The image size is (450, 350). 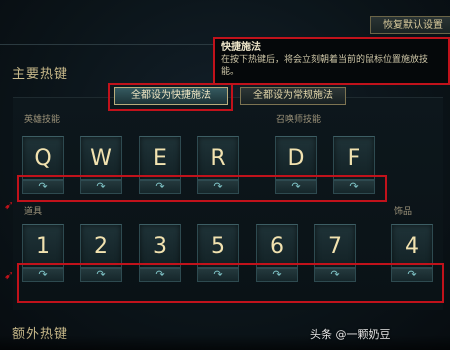 What do you see at coordinates (410, 25) in the screenshot?
I see `reset-defaults-button: 恢复默认设置` at bounding box center [410, 25].